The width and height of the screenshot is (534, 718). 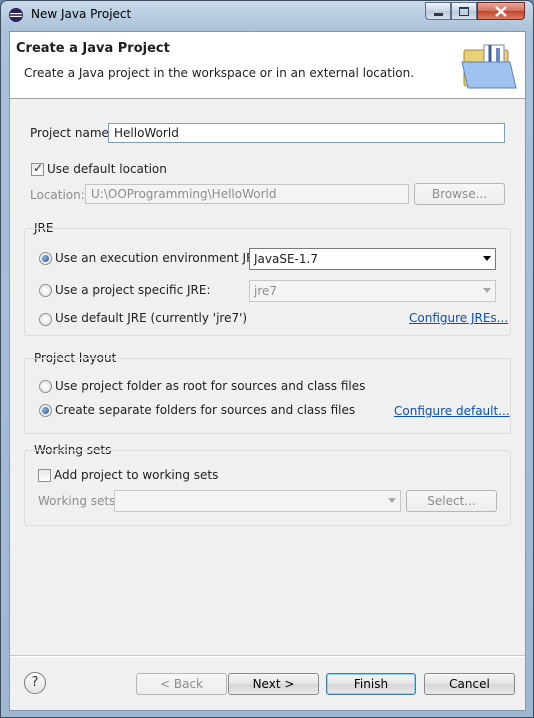 I want to click on close-icon, so click(x=501, y=11).